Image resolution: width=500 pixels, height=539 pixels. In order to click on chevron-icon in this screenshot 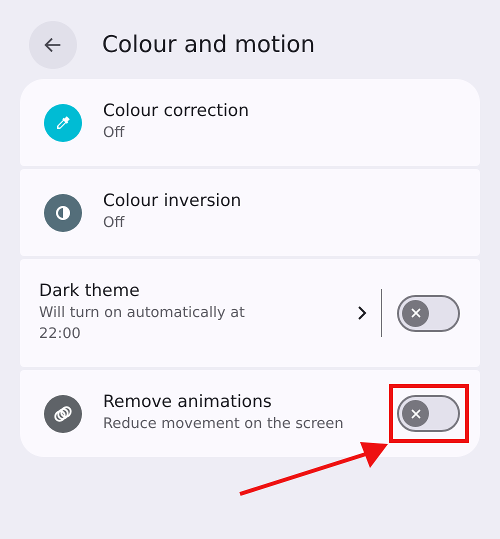, I will do `click(362, 313)`.